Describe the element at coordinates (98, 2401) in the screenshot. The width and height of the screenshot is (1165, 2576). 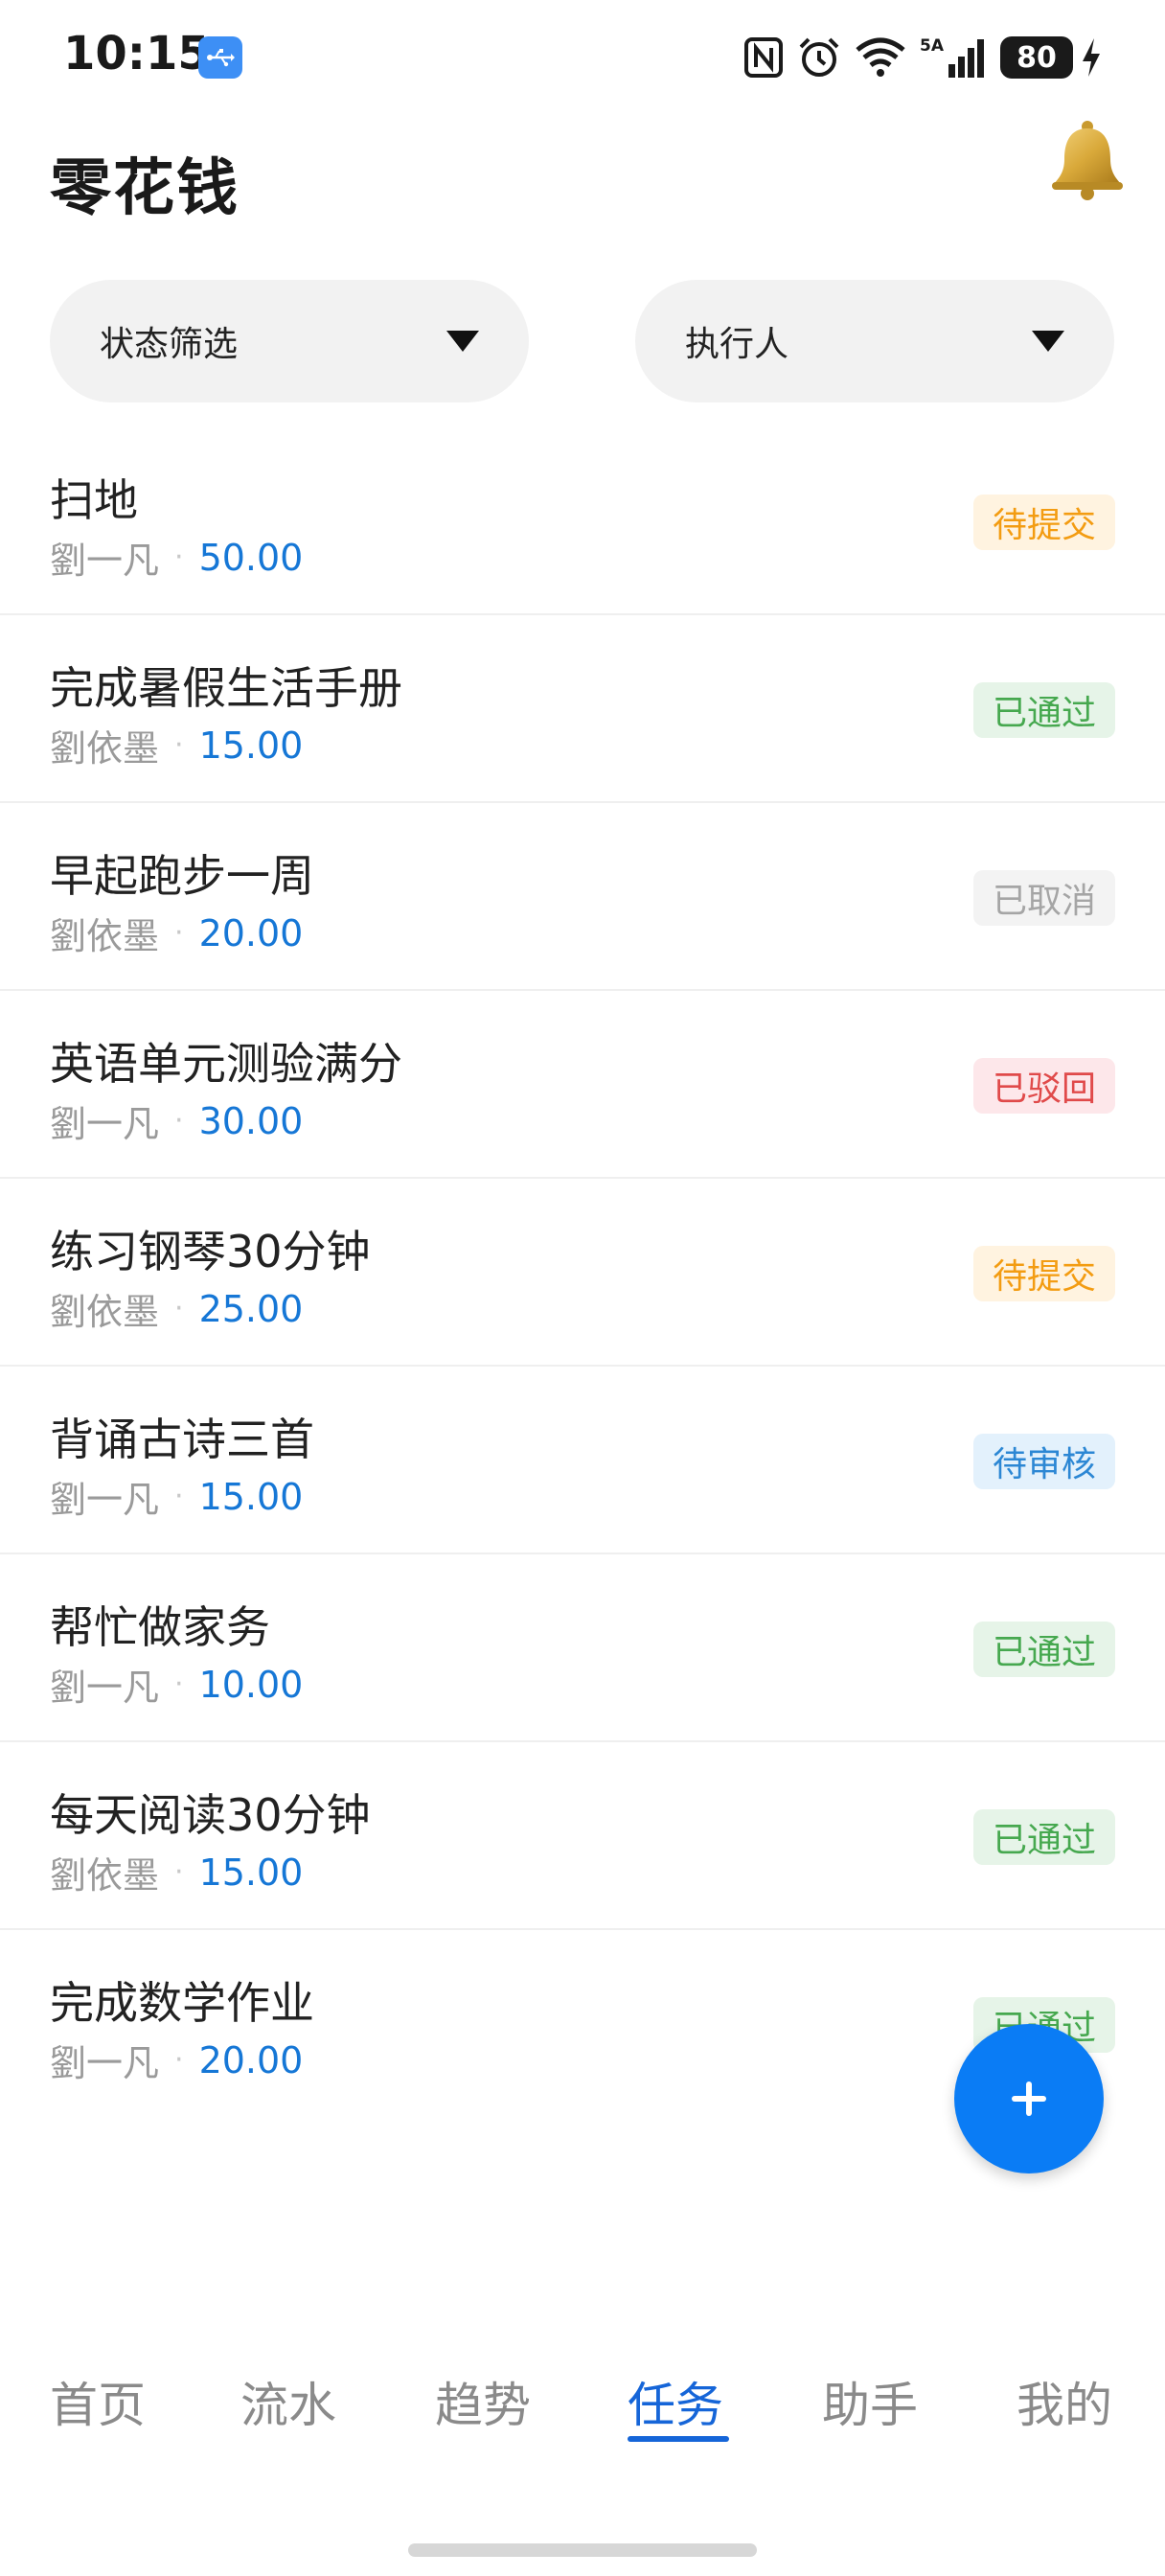
I see `nav-item-home: 首页` at that location.